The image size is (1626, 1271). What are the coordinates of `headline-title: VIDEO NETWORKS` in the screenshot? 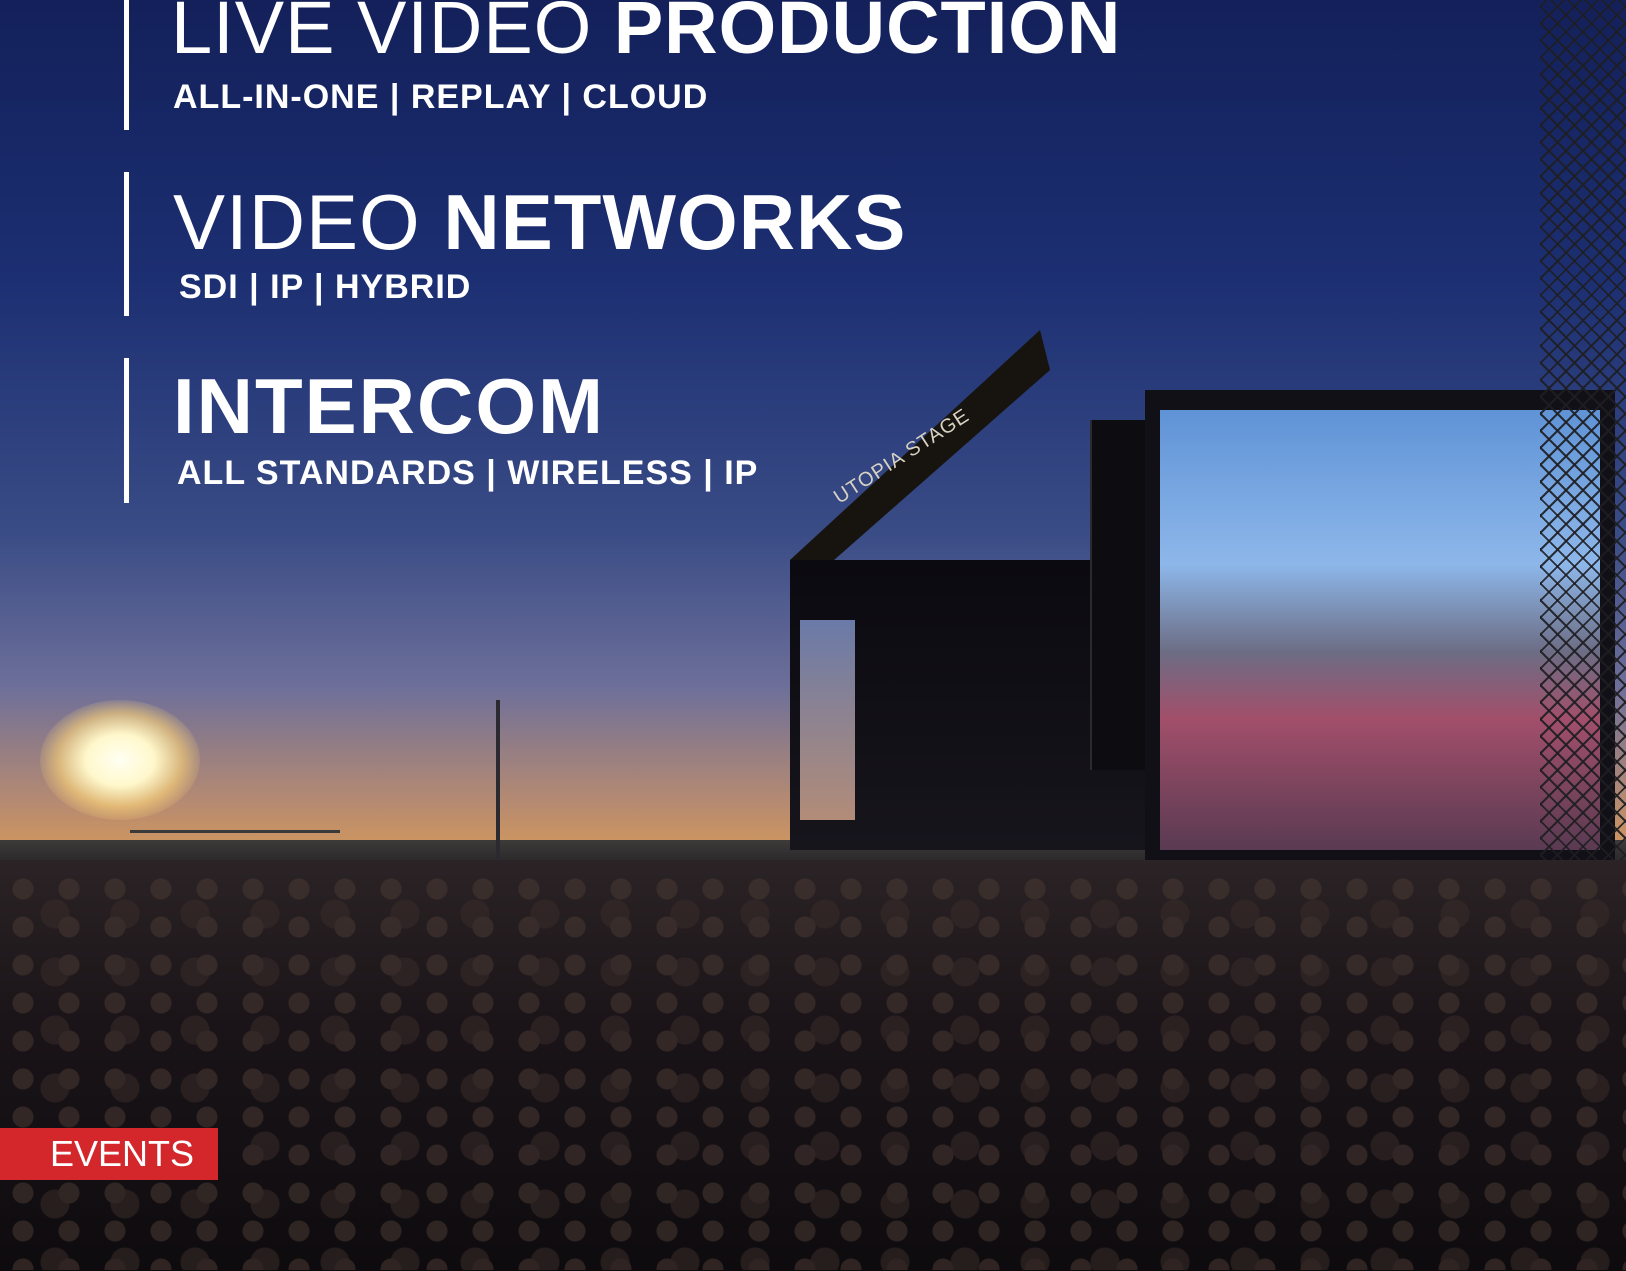 It's located at (539, 222).